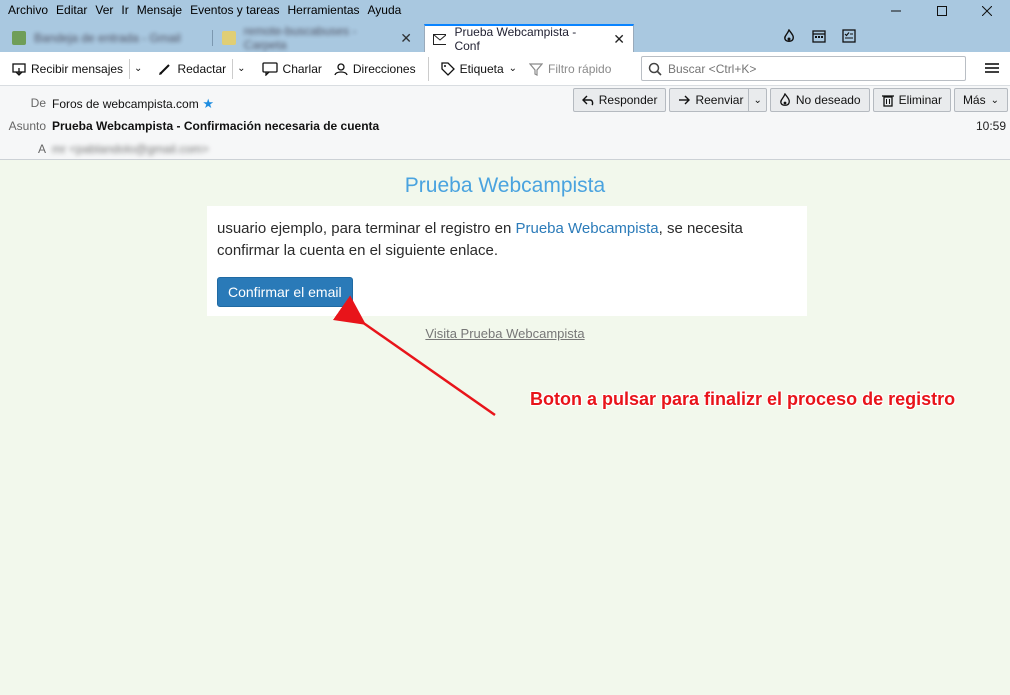  What do you see at coordinates (529, 38) in the screenshot?
I see `tab-message: Prueba Webcampista - Conf ✕` at bounding box center [529, 38].